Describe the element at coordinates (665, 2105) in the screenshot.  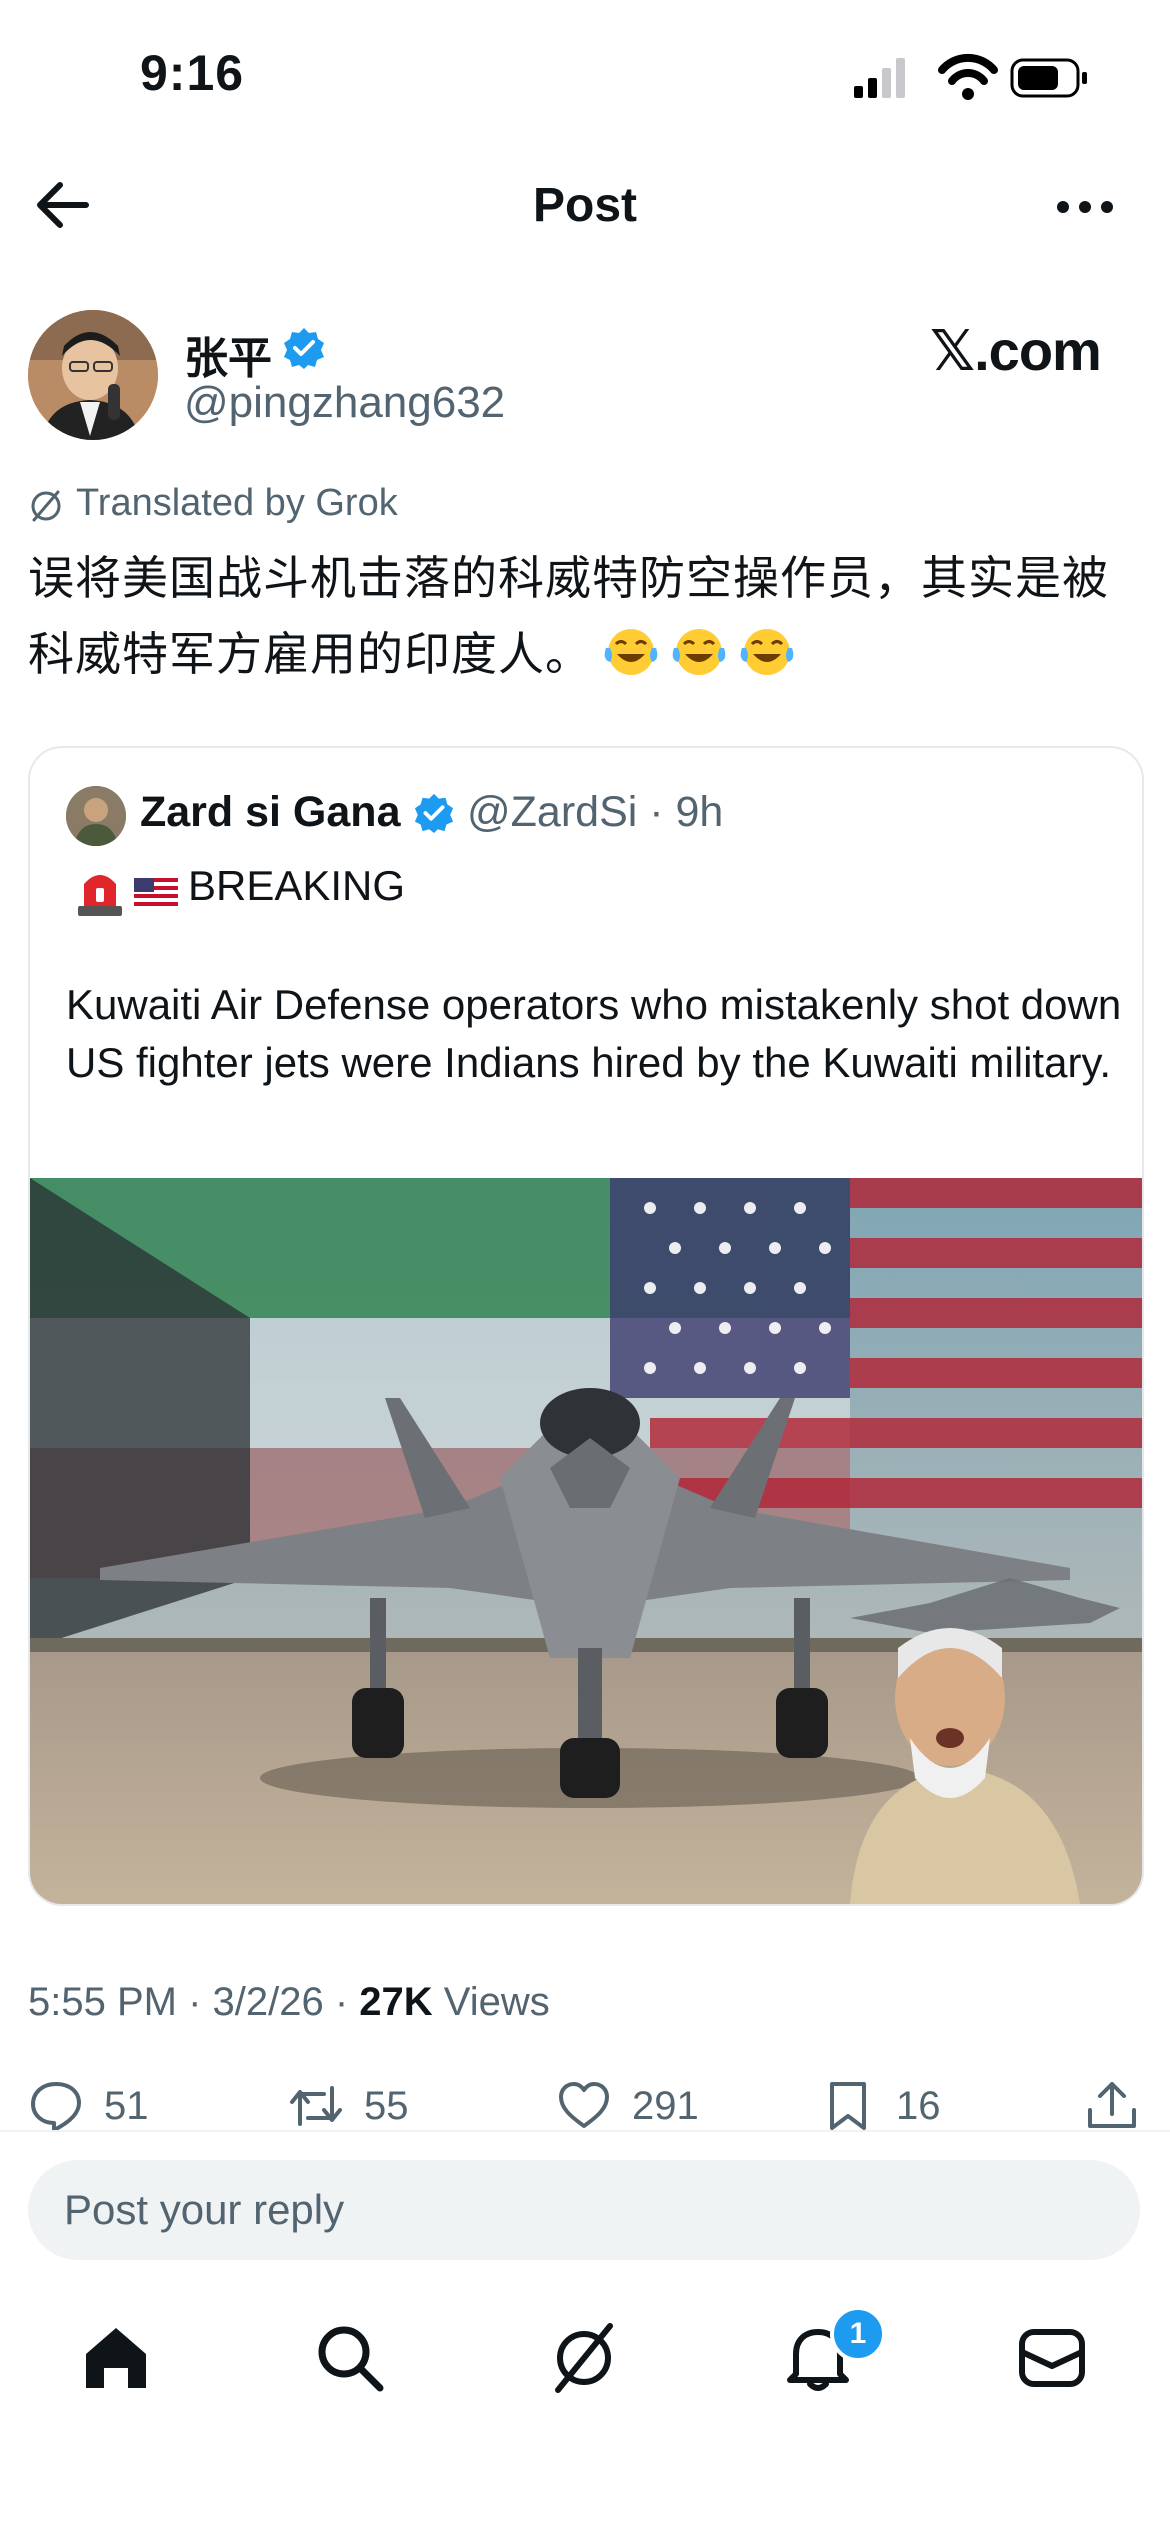
I see `like-count: 291` at that location.